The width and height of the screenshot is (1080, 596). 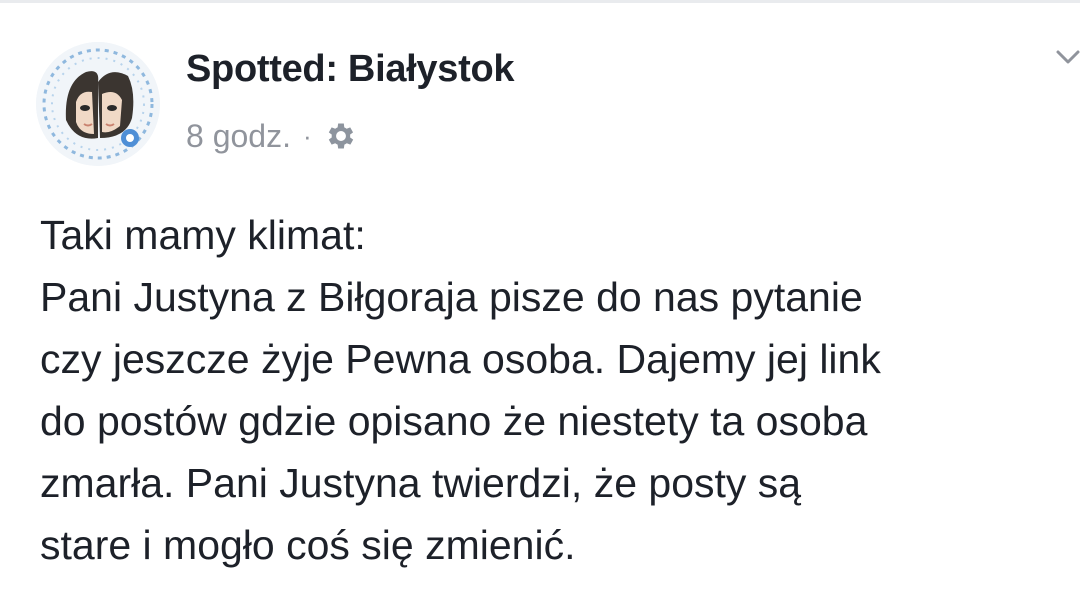 What do you see at coordinates (341, 136) in the screenshot?
I see `gear-icon` at bounding box center [341, 136].